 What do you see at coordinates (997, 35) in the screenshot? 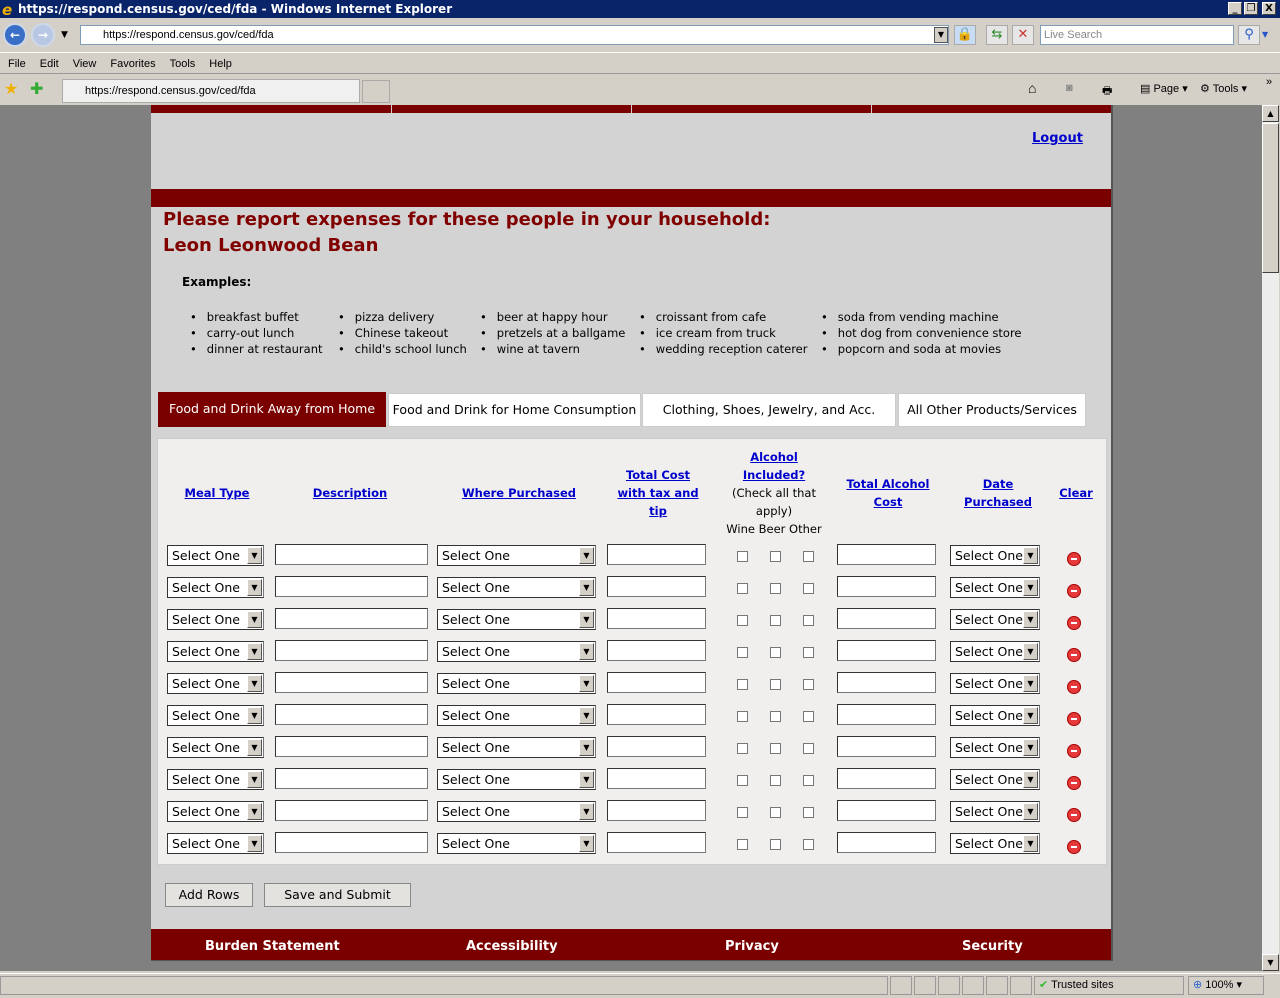
I see `refresh-button: ⇆` at bounding box center [997, 35].